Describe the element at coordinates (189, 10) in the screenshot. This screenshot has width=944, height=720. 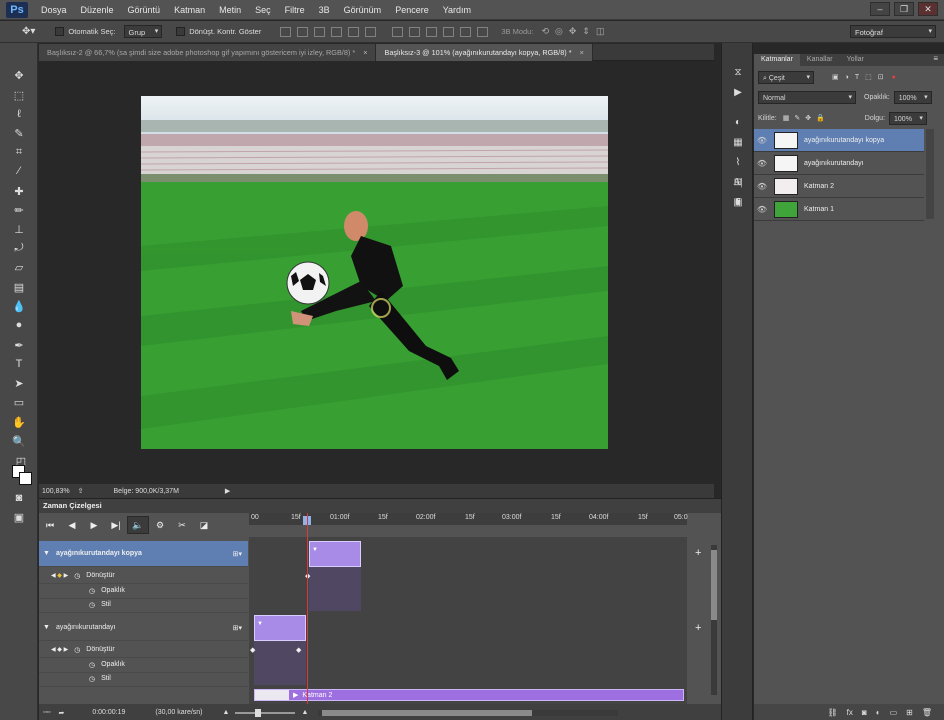
I see `menu-katman: Katman` at that location.